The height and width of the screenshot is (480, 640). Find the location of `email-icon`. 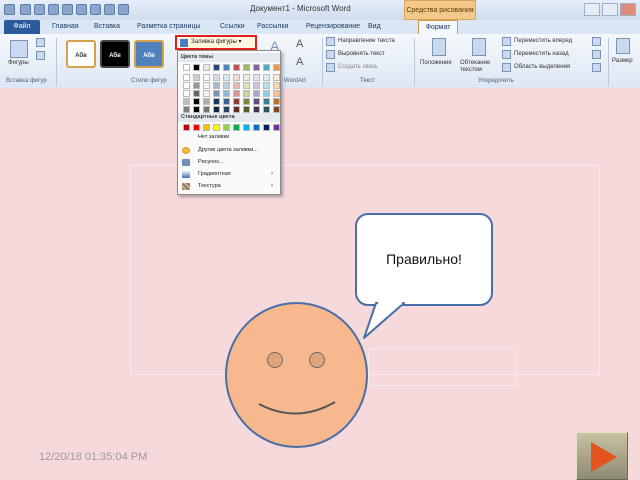

email-icon is located at coordinates (95, 9).